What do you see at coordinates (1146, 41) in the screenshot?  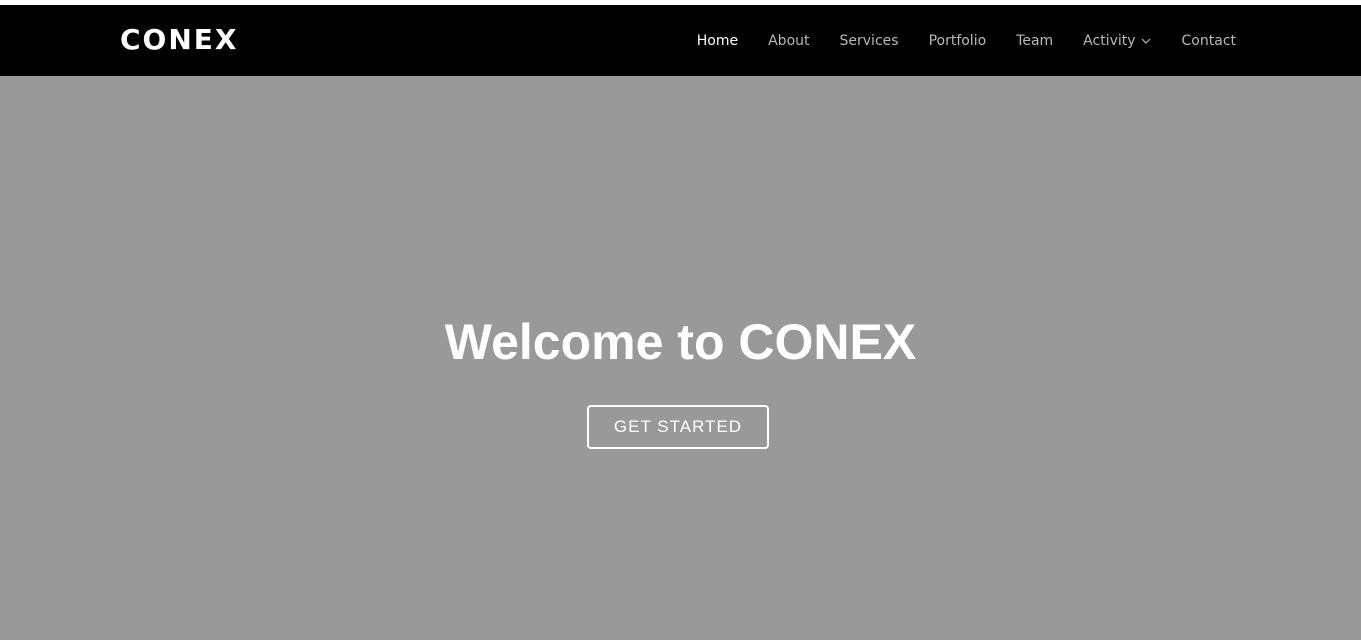 I see `chevron-down-icon` at bounding box center [1146, 41].